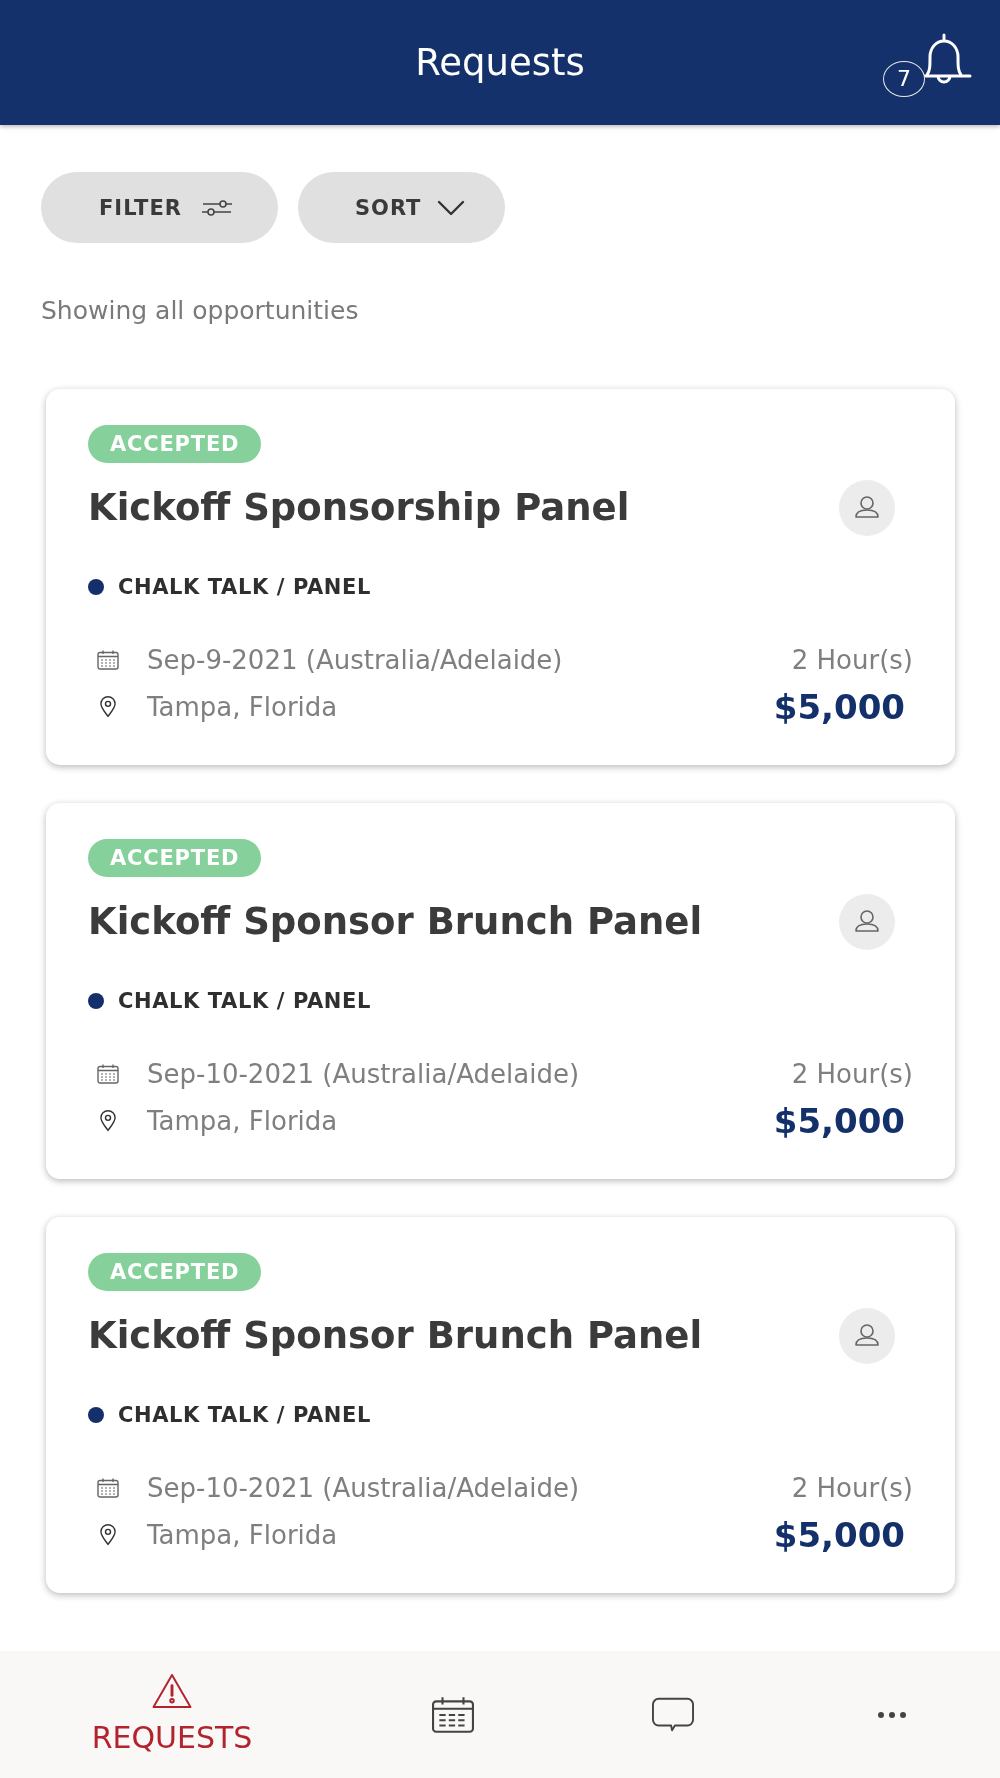 This screenshot has height=1778, width=1000. What do you see at coordinates (359, 508) in the screenshot?
I see `request-title: Kickoff Sponsorship Panel` at bounding box center [359, 508].